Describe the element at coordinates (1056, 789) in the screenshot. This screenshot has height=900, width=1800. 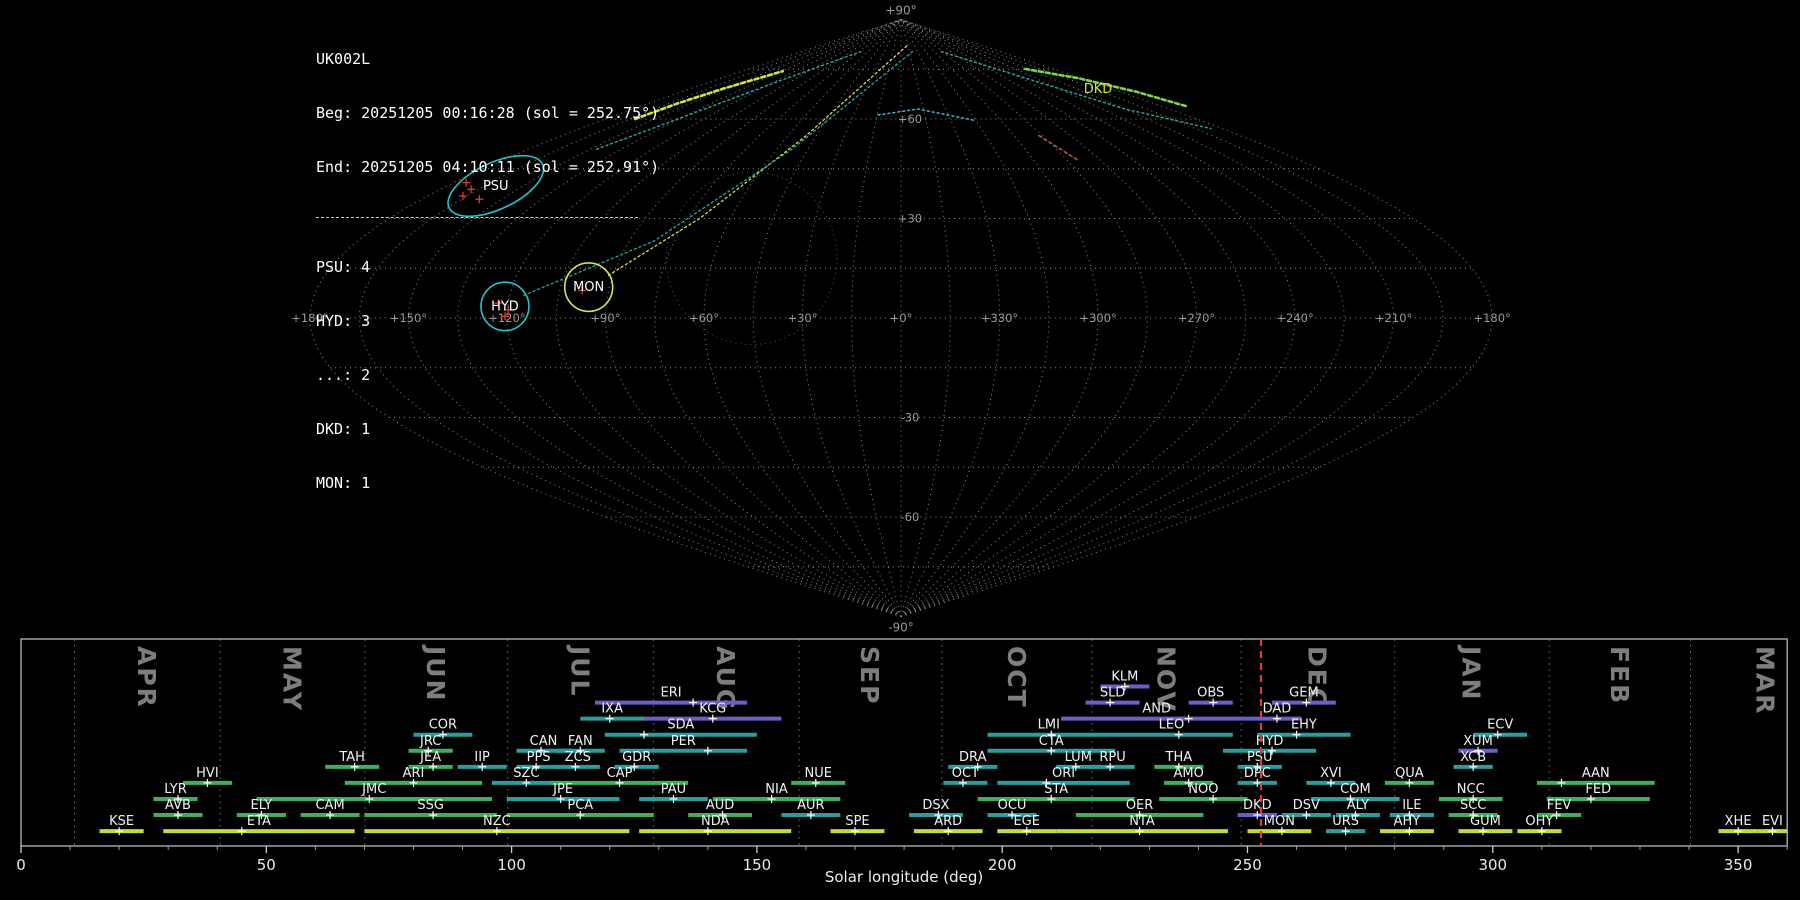
I see `shower-label: STA` at that location.